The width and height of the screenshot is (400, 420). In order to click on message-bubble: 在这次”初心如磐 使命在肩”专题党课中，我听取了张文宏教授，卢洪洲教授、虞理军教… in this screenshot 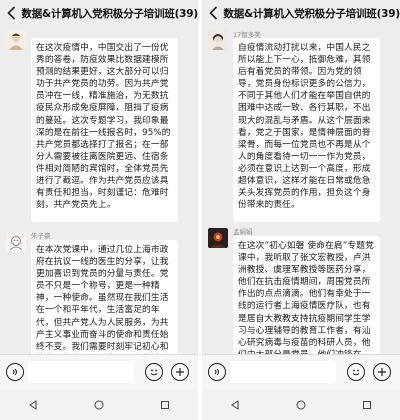, I will do `click(306, 295)`.